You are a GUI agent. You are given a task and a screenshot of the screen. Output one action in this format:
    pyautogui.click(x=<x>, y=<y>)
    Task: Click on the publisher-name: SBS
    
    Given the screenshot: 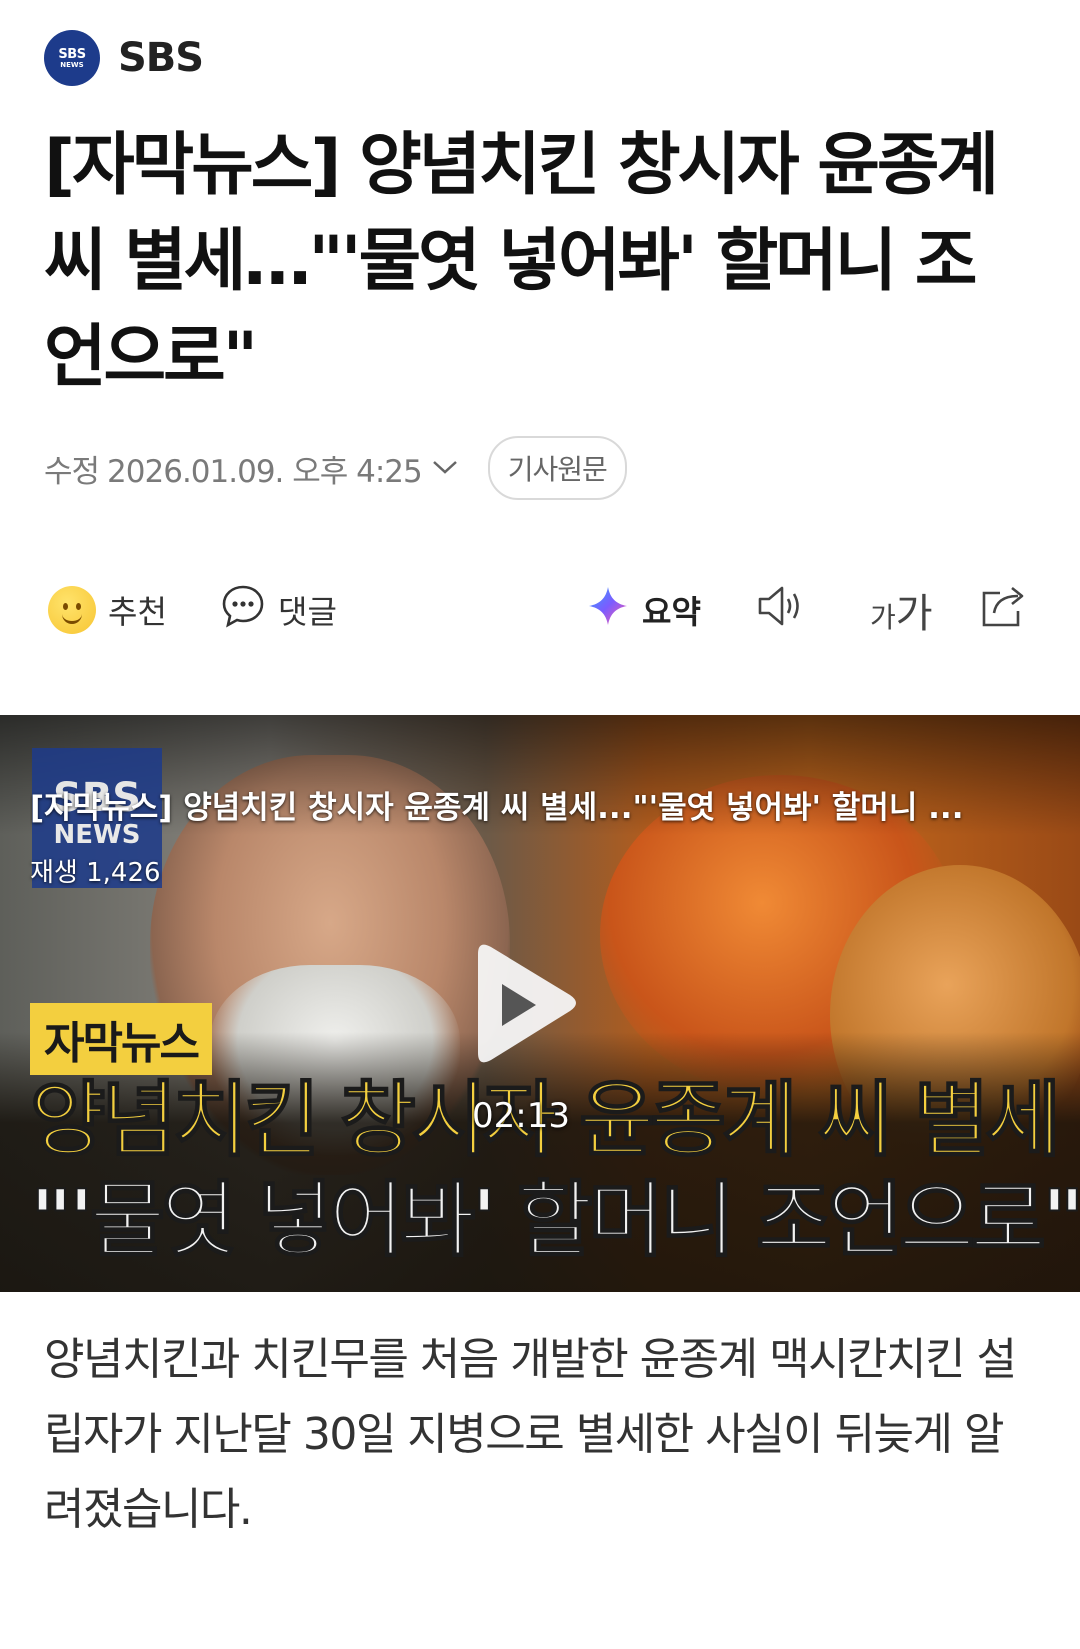 What is the action you would take?
    pyautogui.click(x=161, y=58)
    